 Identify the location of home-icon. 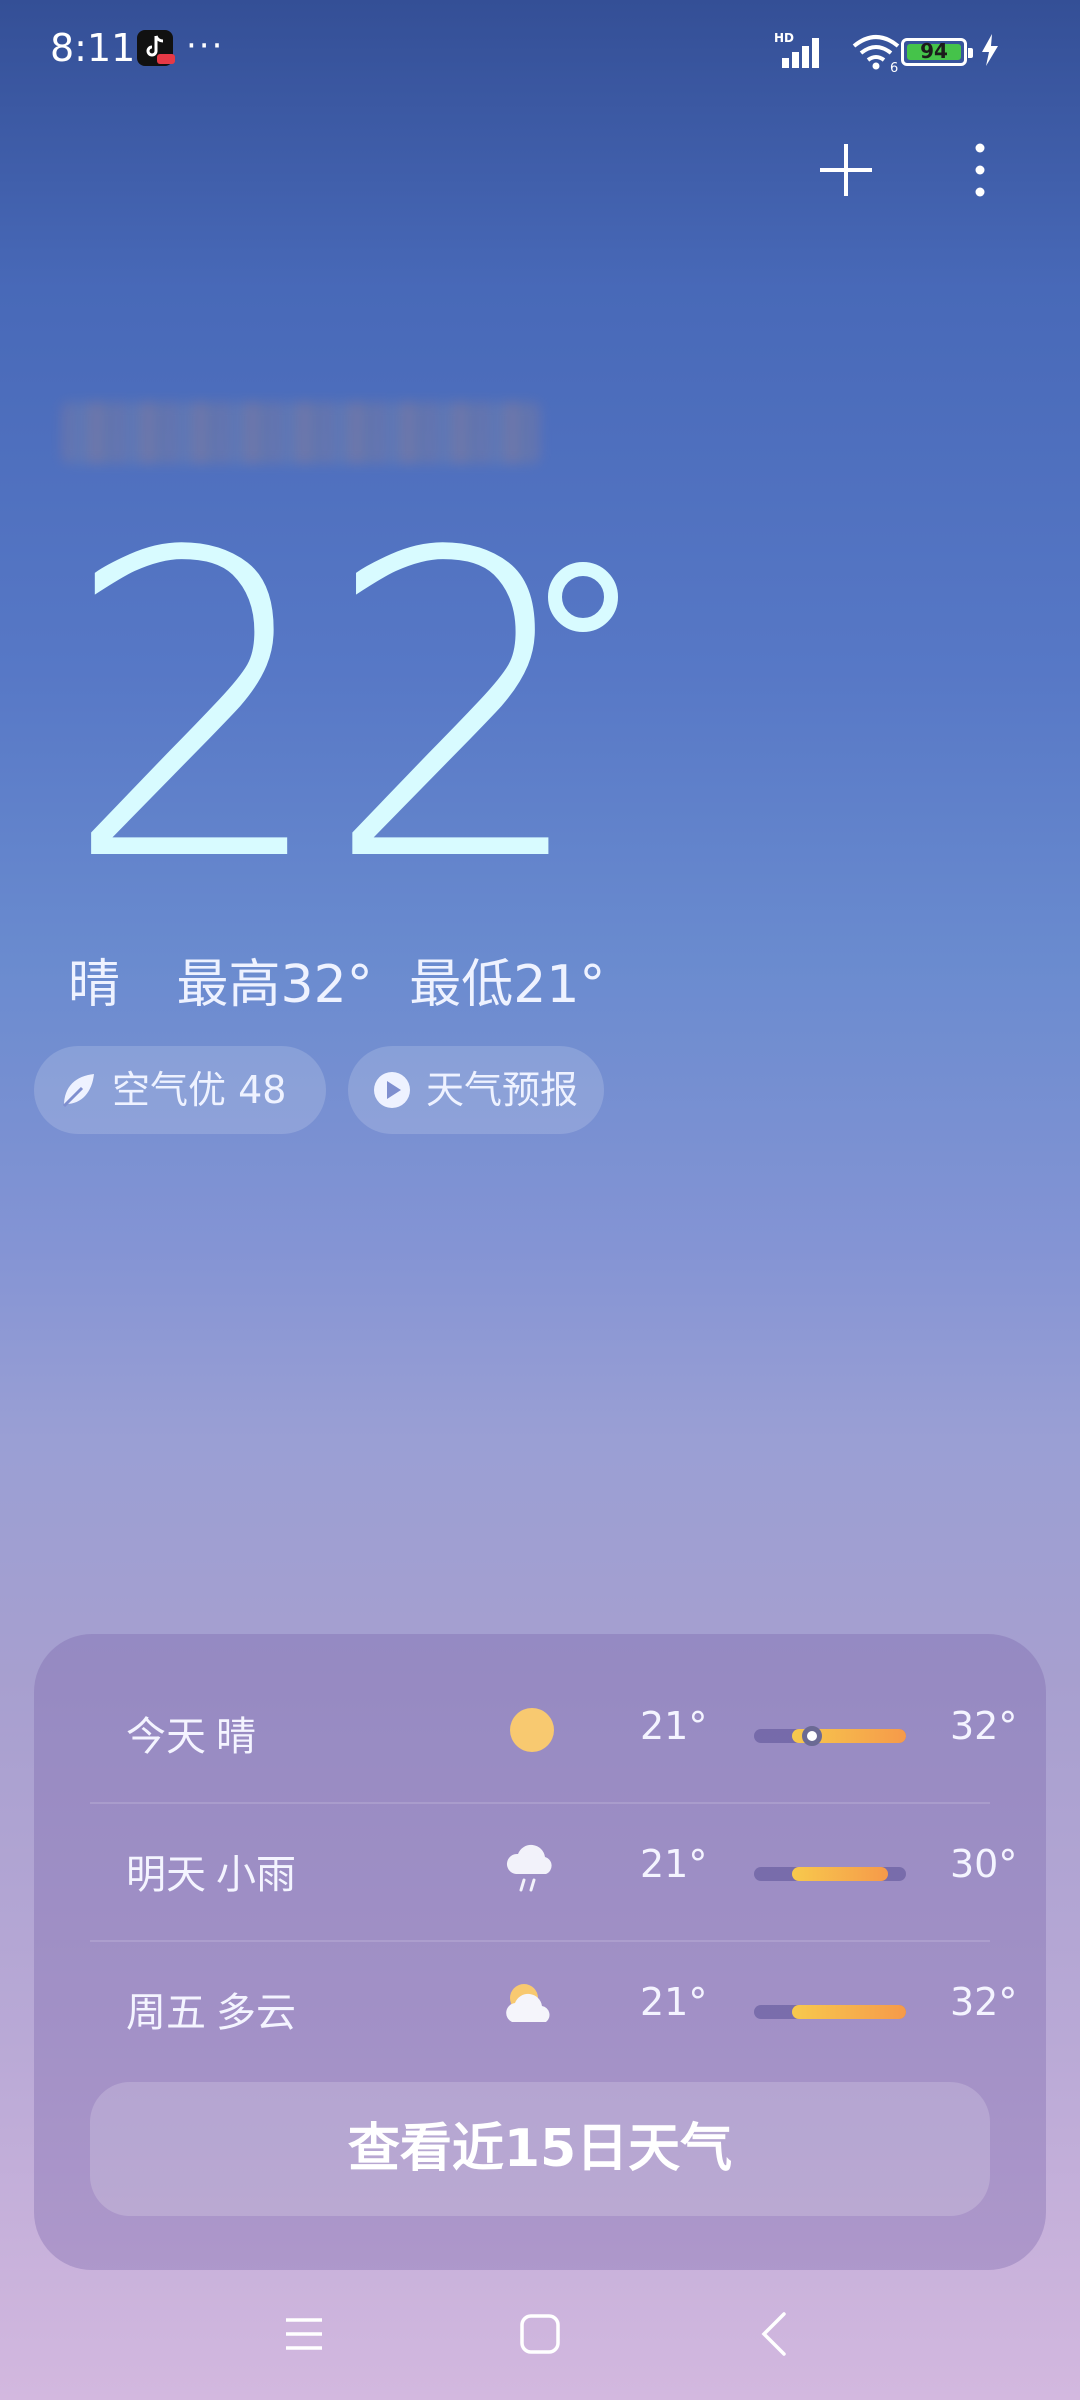
(540, 2334).